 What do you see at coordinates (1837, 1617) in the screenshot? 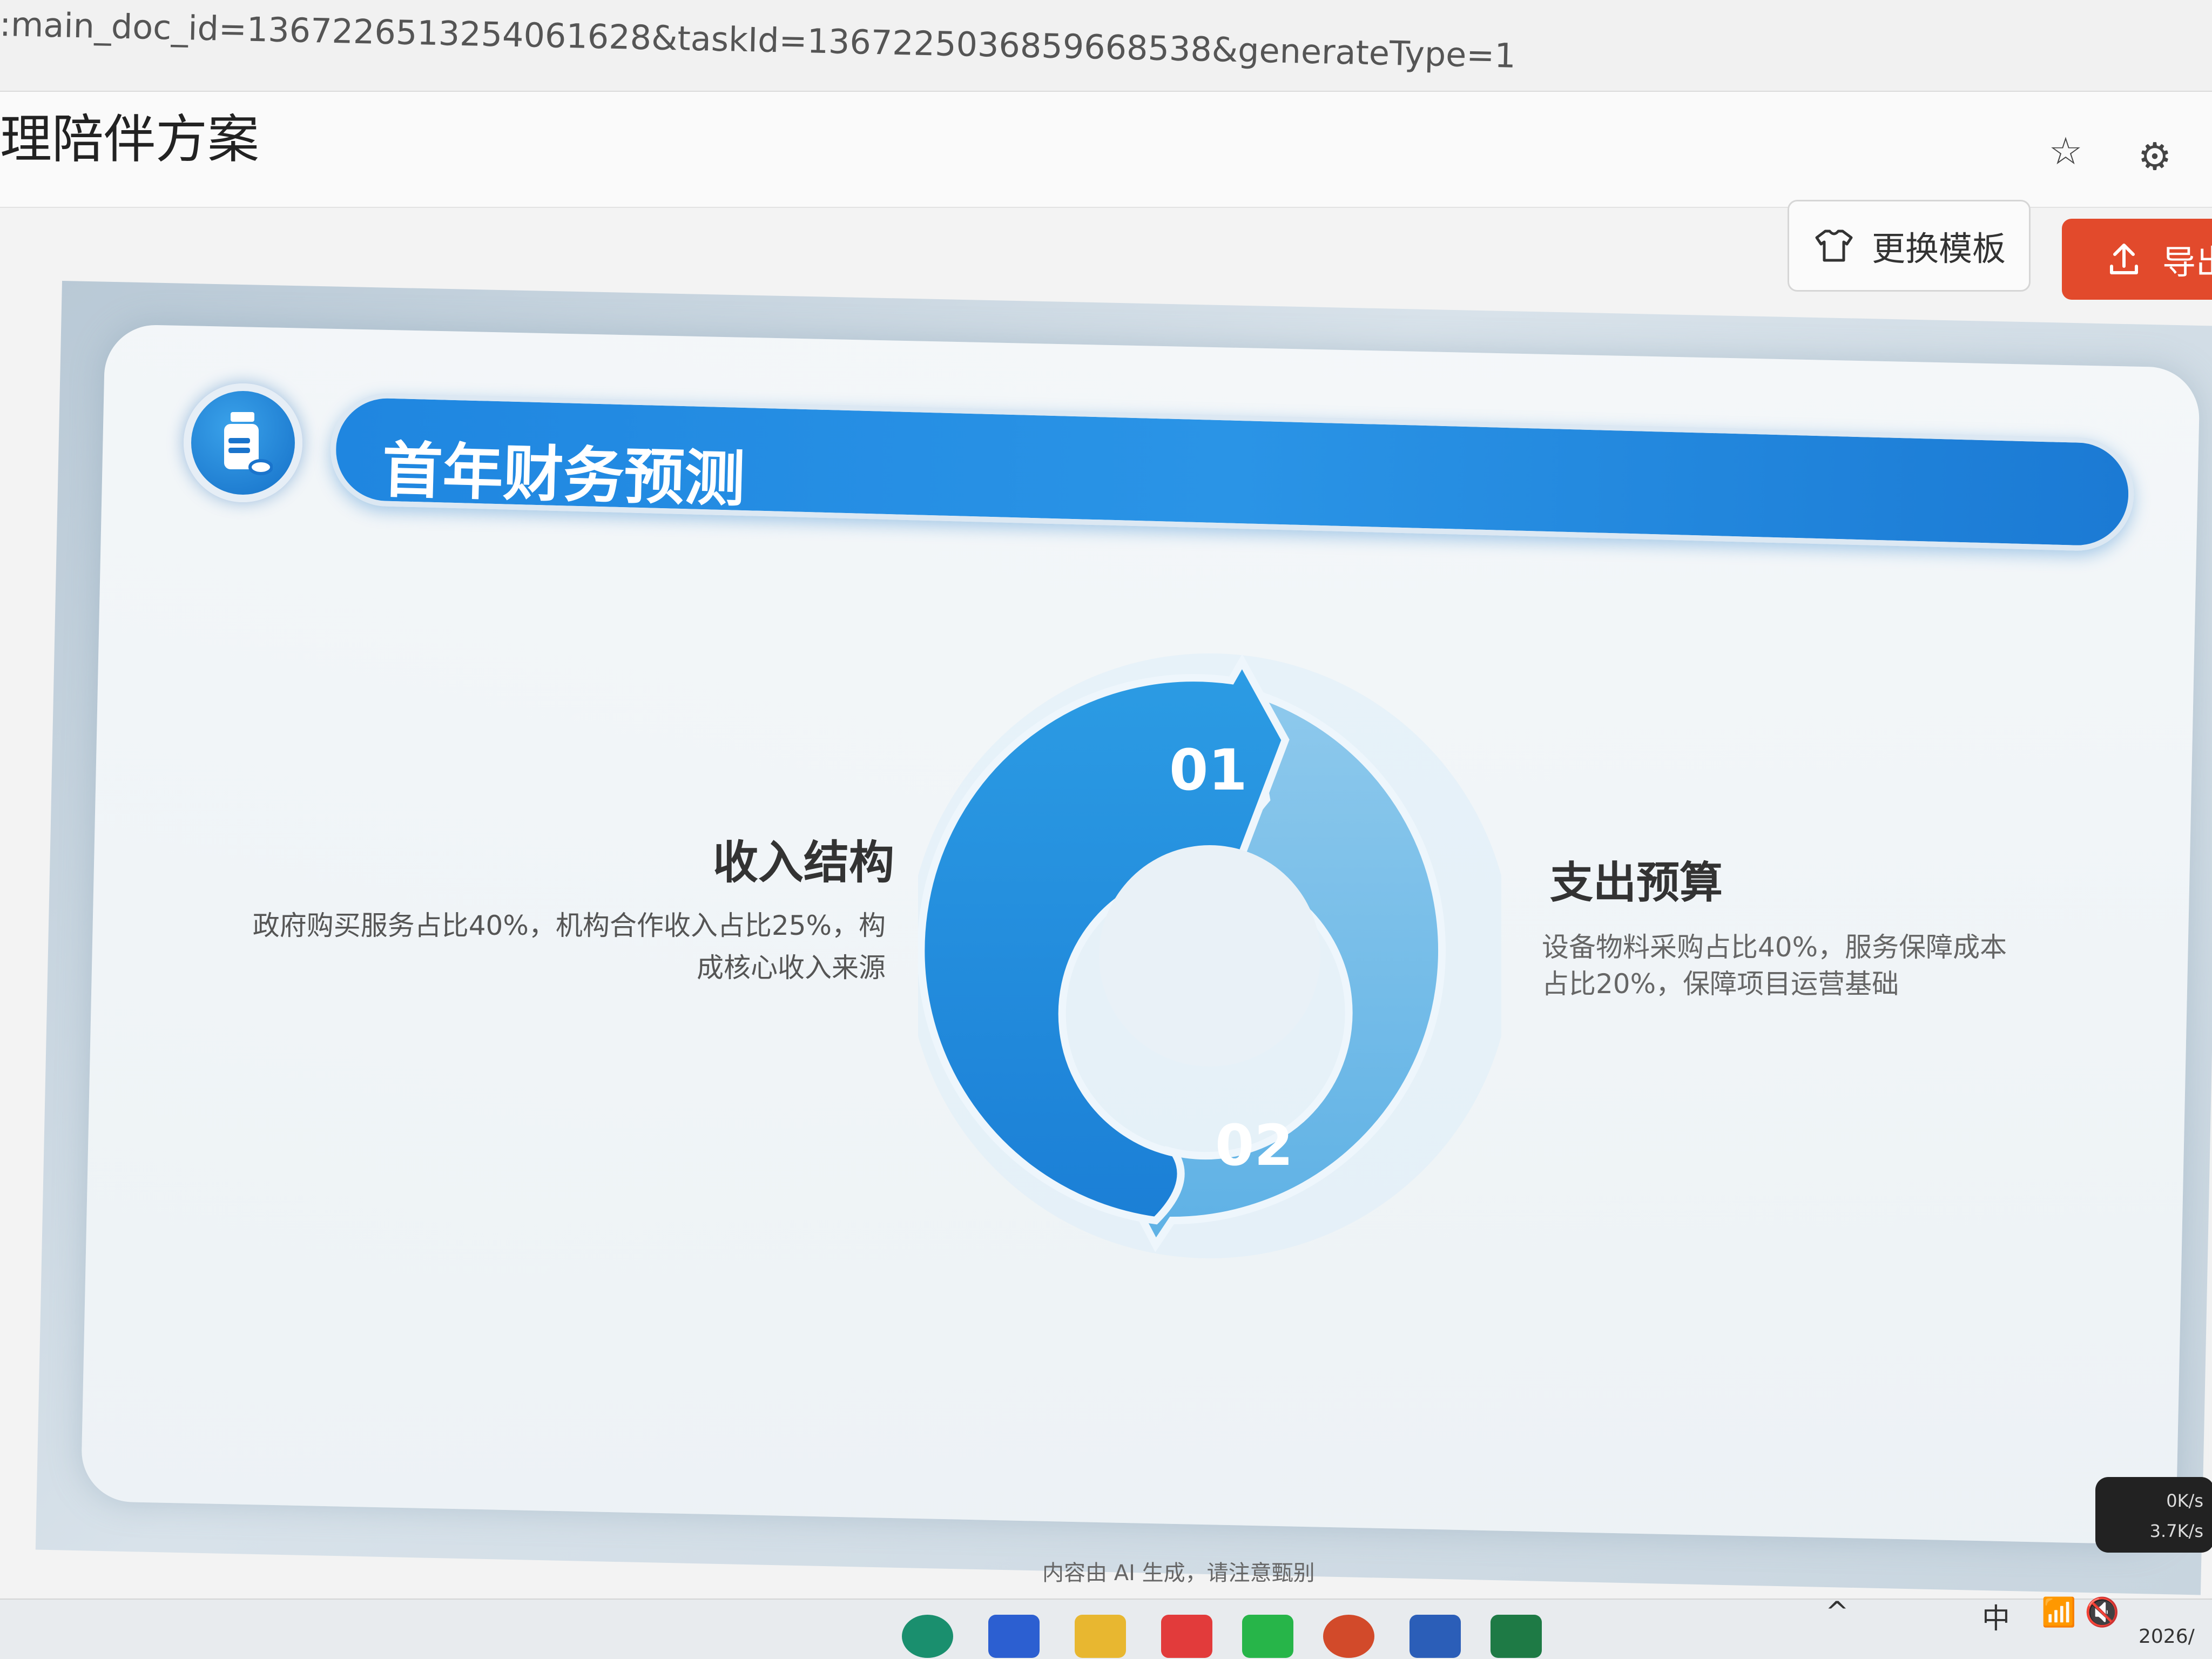
I see `tray-chevron-icon: ^` at bounding box center [1837, 1617].